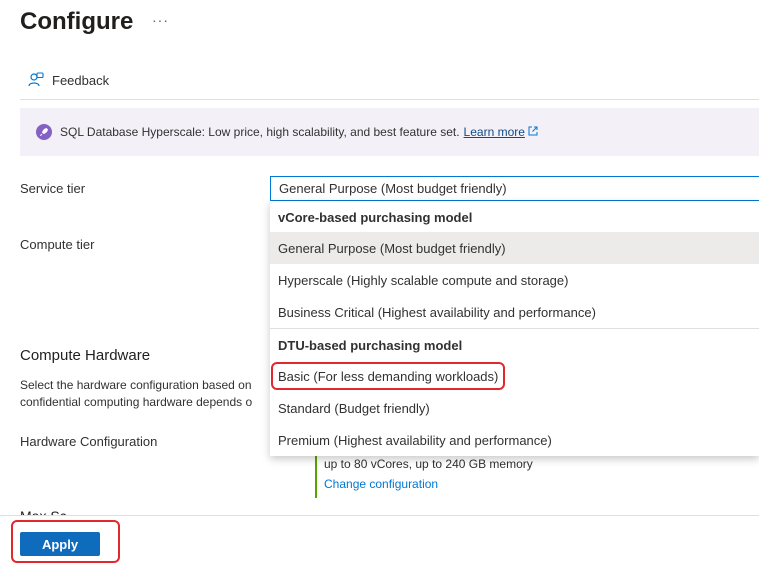 This screenshot has width=759, height=566. What do you see at coordinates (53, 188) in the screenshot?
I see `service-tier-label: Service tier` at bounding box center [53, 188].